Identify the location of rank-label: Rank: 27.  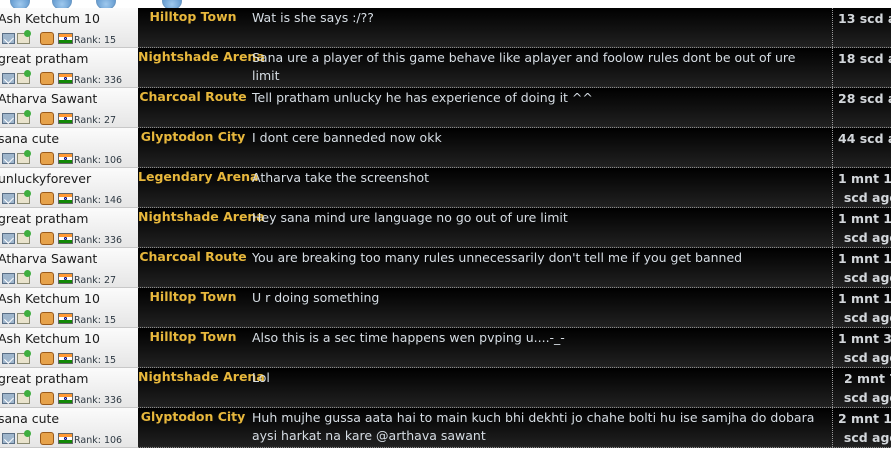
(95, 280).